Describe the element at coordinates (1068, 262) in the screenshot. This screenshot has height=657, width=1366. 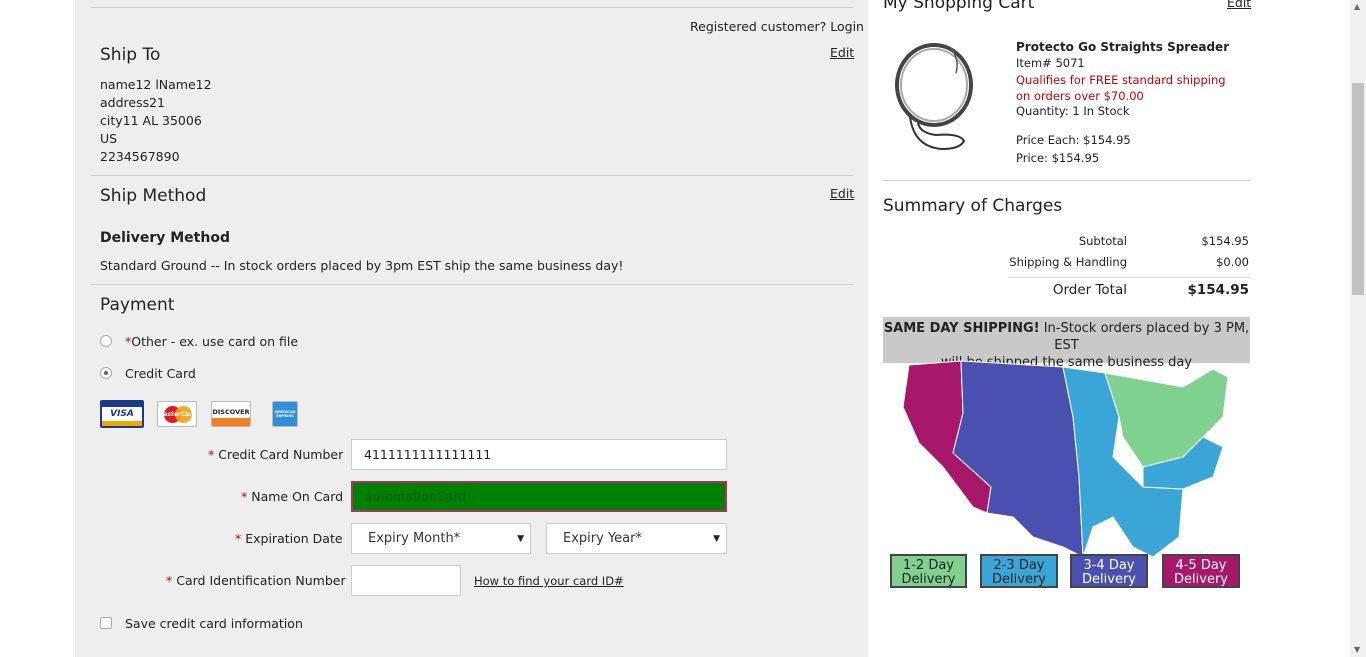
I see `shipping-label: Shipping & Handling` at that location.